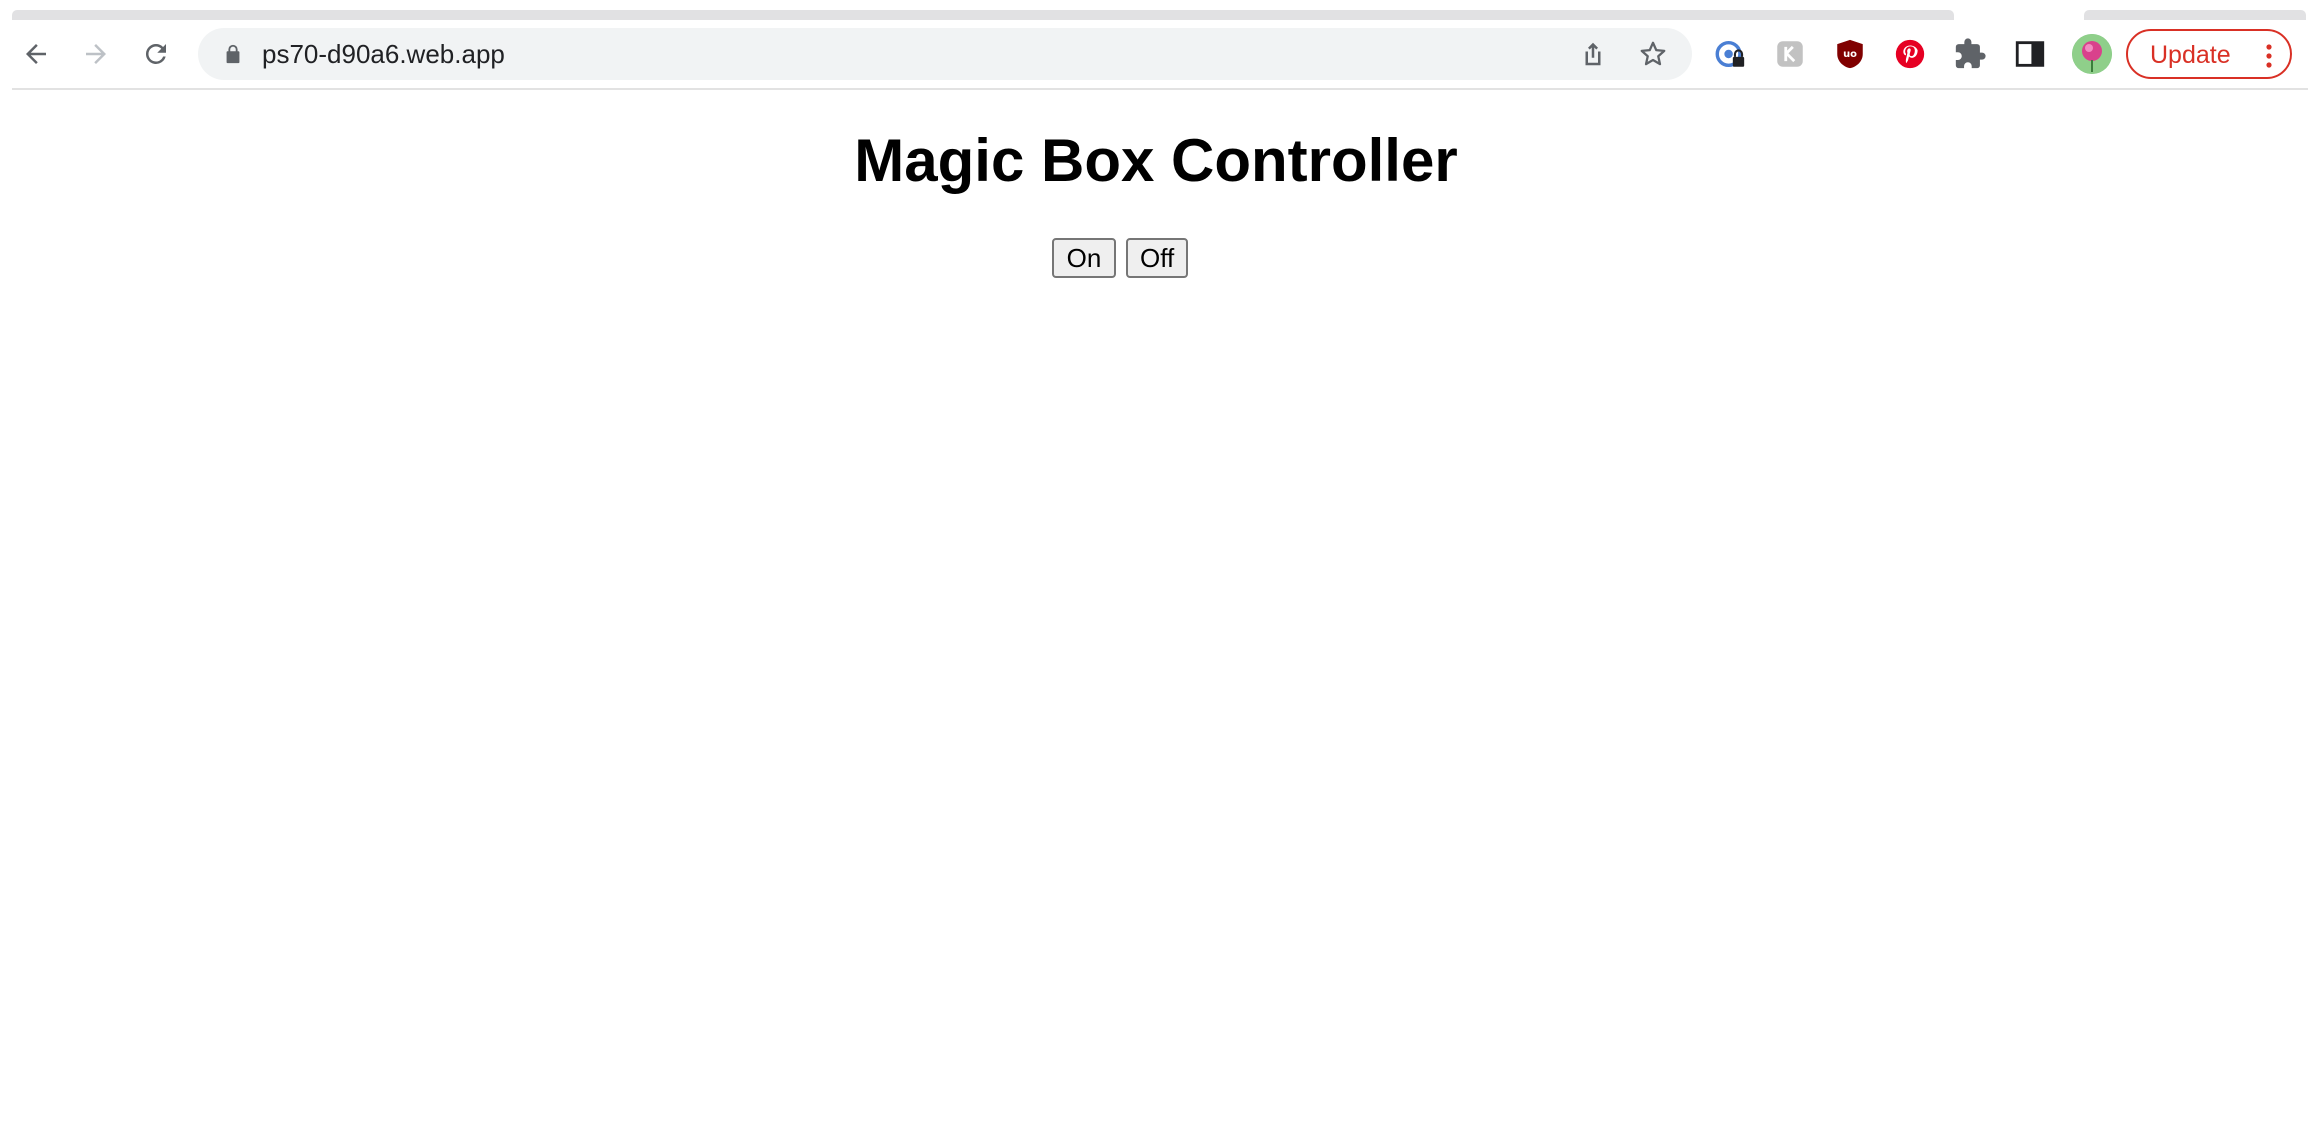 This screenshot has height=1140, width=2312. What do you see at coordinates (983, 15) in the screenshot?
I see `active-tab` at bounding box center [983, 15].